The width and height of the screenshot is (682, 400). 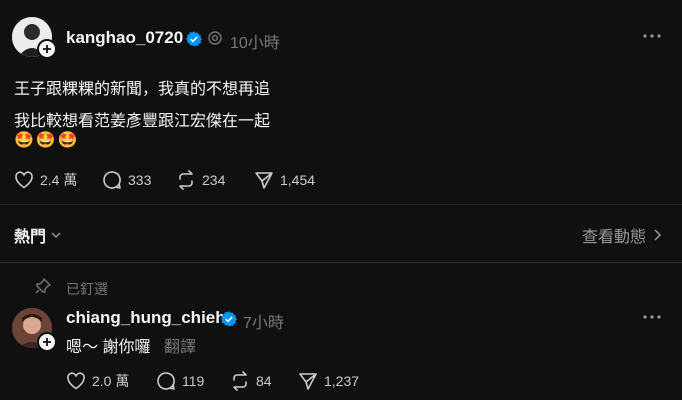 I want to click on sort-label: 熱門, so click(x=30, y=237).